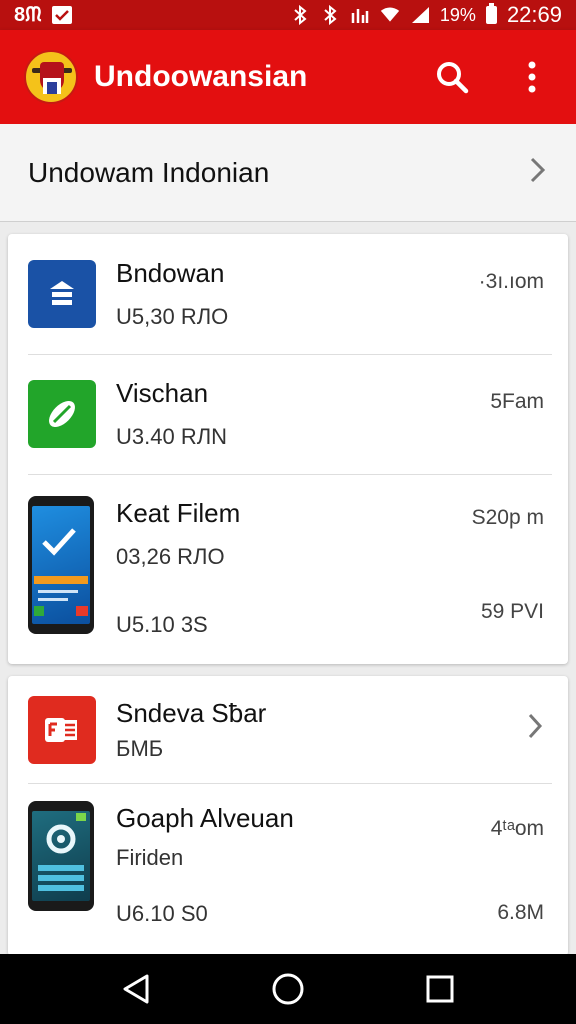  I want to click on list-item: Vischan U3.40 RЛN 5Fam, so click(288, 414).